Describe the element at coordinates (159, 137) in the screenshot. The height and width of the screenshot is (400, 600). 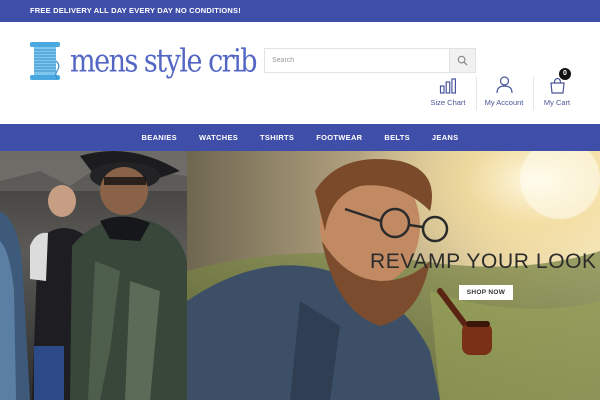
I see `nav-item-beanies: BEANIES` at that location.